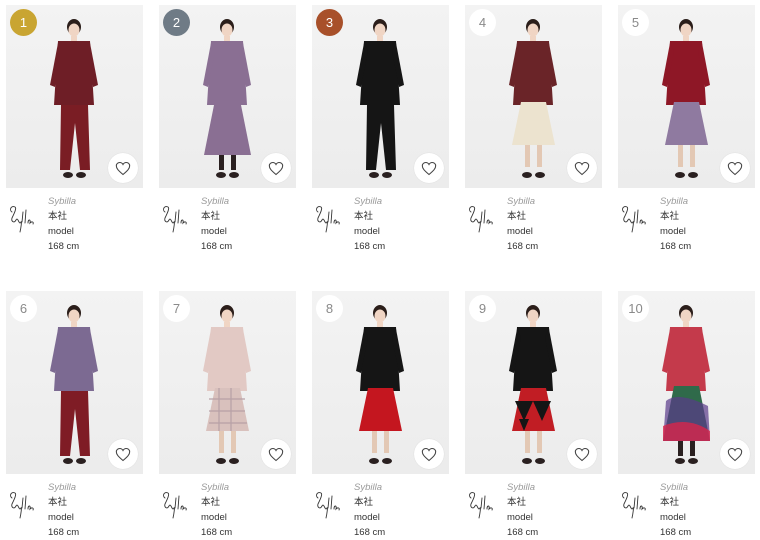 The width and height of the screenshot is (760, 540). I want to click on ranking-card: 6 Sybilla 本社 model 168 cm, so click(74, 415).